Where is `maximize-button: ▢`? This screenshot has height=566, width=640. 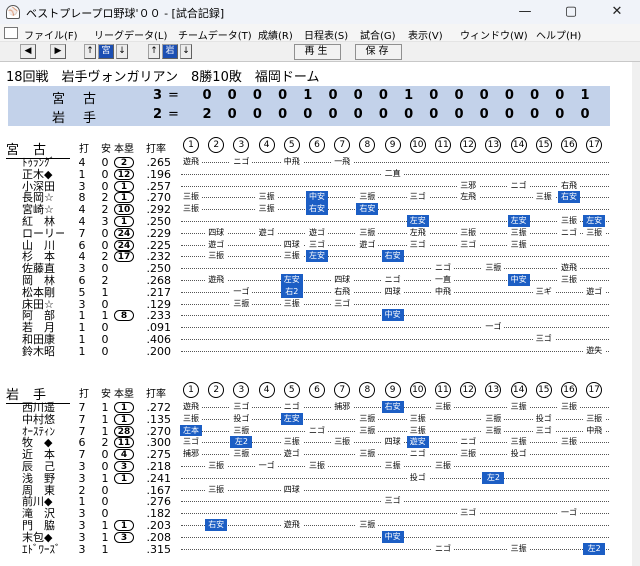
maximize-button: ▢ is located at coordinates (571, 12).